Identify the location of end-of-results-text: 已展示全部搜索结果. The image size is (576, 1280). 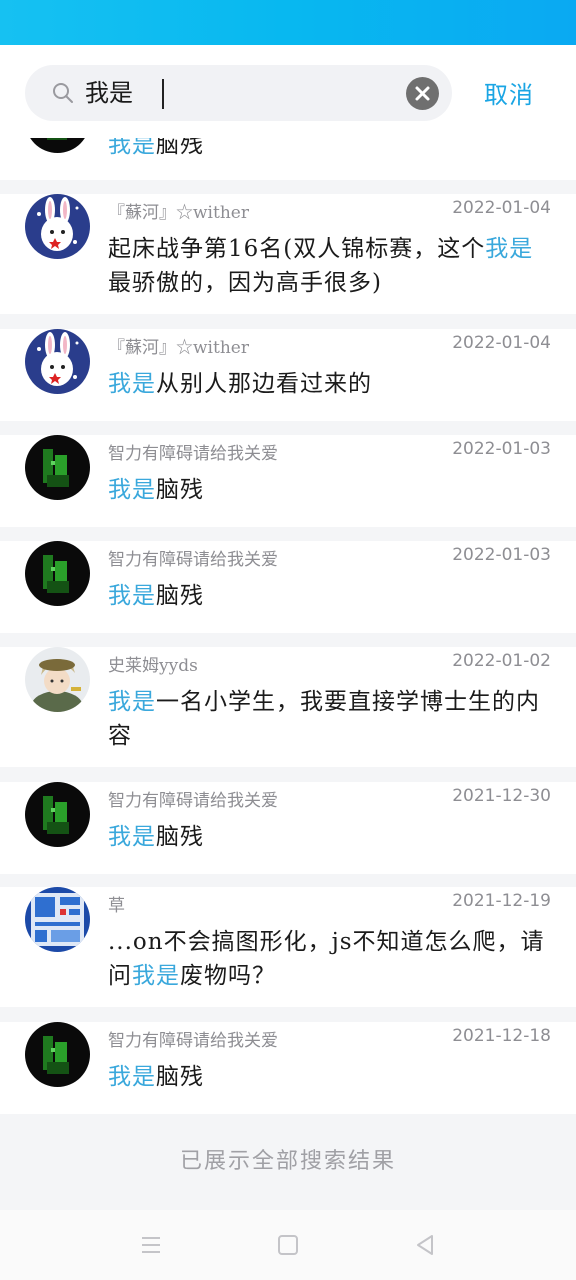
(287, 1161).